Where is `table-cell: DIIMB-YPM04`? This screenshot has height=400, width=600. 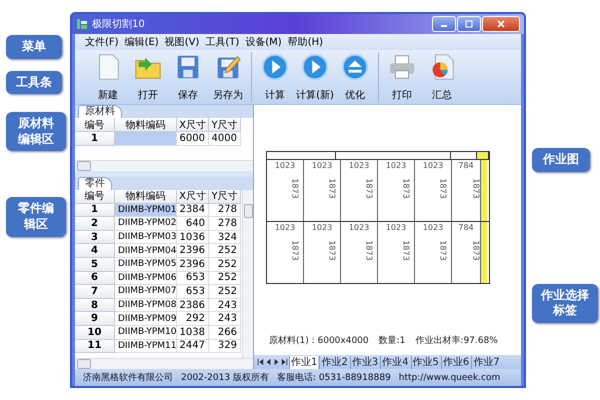
table-cell: DIIMB-YPM04 is located at coordinates (146, 251).